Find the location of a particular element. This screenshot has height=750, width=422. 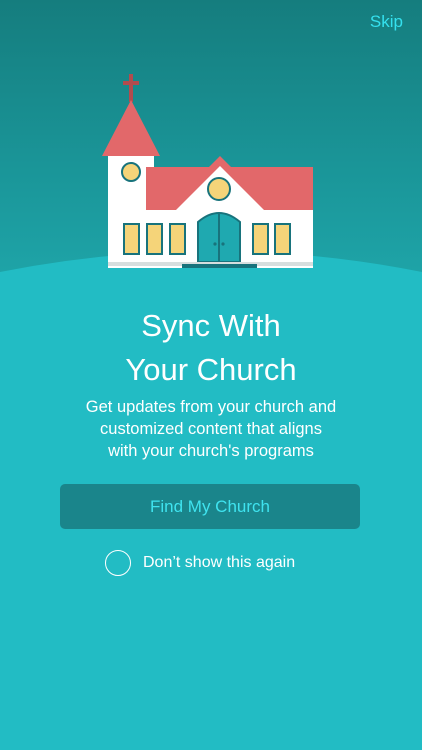

dont-show-again-option: Don’t show this again is located at coordinates (200, 563).